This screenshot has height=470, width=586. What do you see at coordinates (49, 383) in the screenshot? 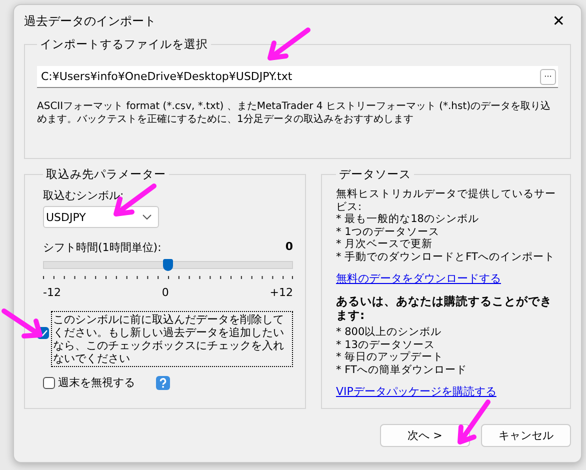
I see `checkbox` at bounding box center [49, 383].